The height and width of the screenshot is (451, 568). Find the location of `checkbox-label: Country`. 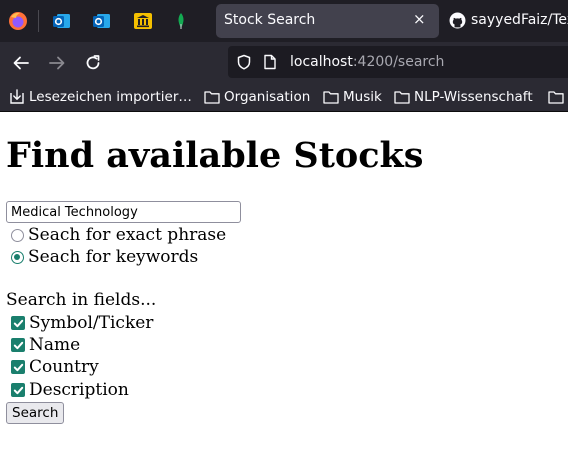

checkbox-label: Country is located at coordinates (64, 367).